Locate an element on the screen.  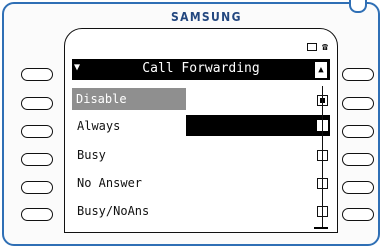
list-item-disable: Disable is located at coordinates (201, 100).